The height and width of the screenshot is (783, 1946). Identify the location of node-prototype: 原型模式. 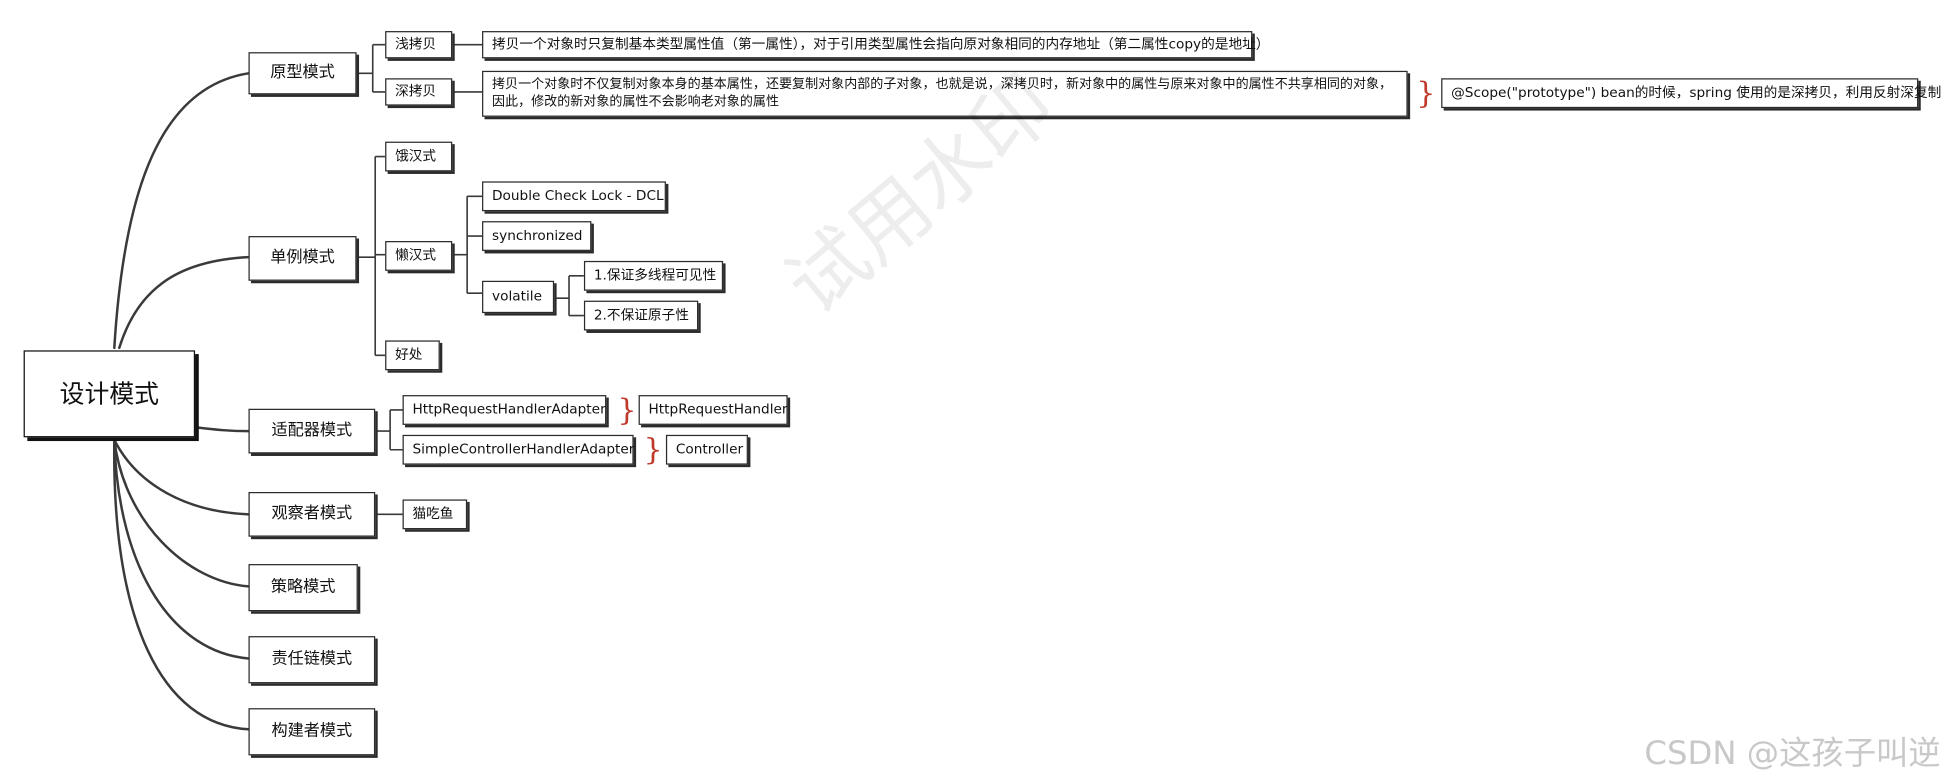
(302, 73).